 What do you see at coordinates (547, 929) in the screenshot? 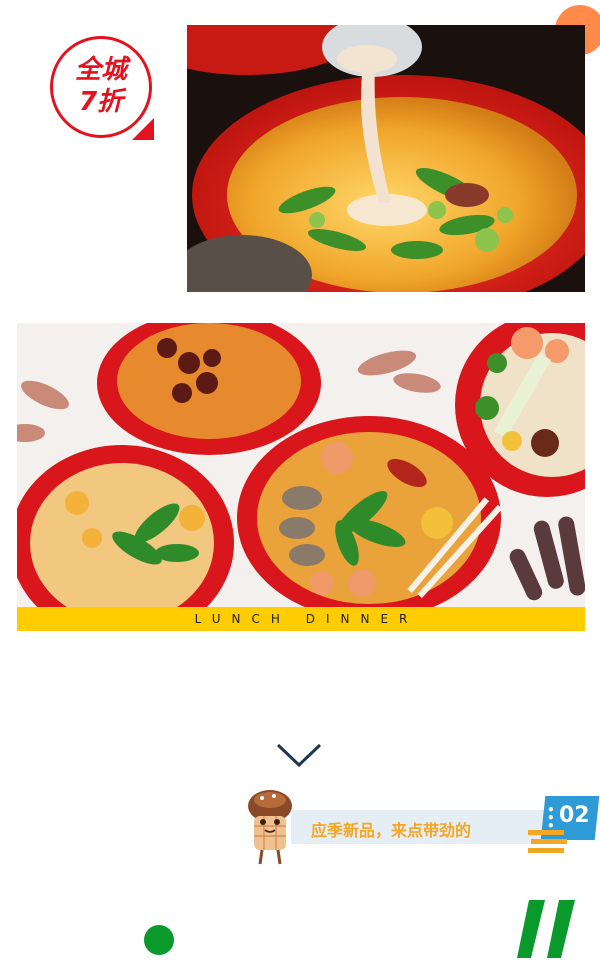
I see `quote-marks-icon` at bounding box center [547, 929].